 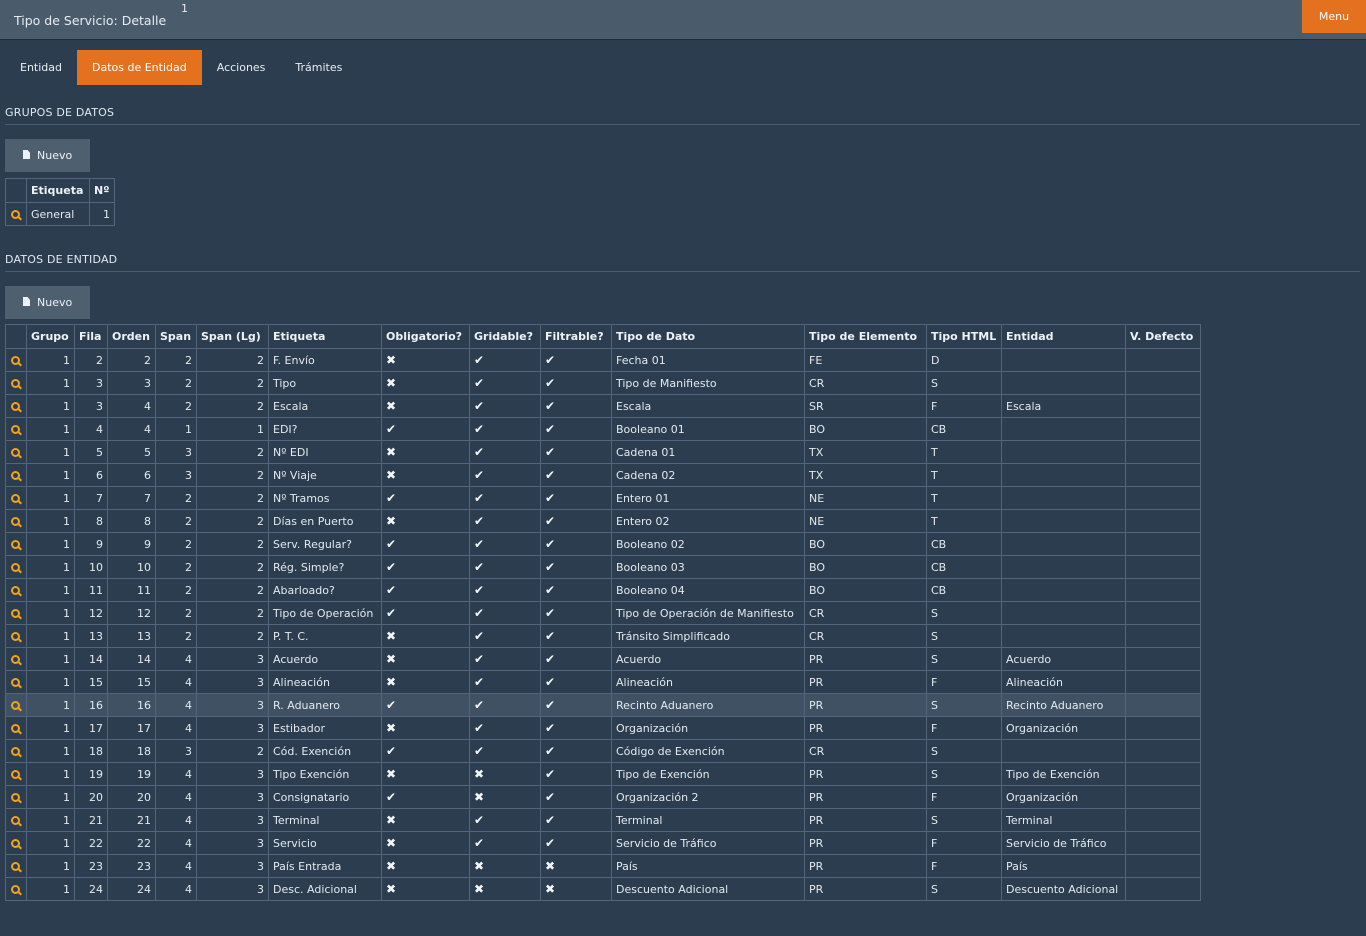 I want to click on datos-section-title: DATOS DE ENTIDAD, so click(x=682, y=262).